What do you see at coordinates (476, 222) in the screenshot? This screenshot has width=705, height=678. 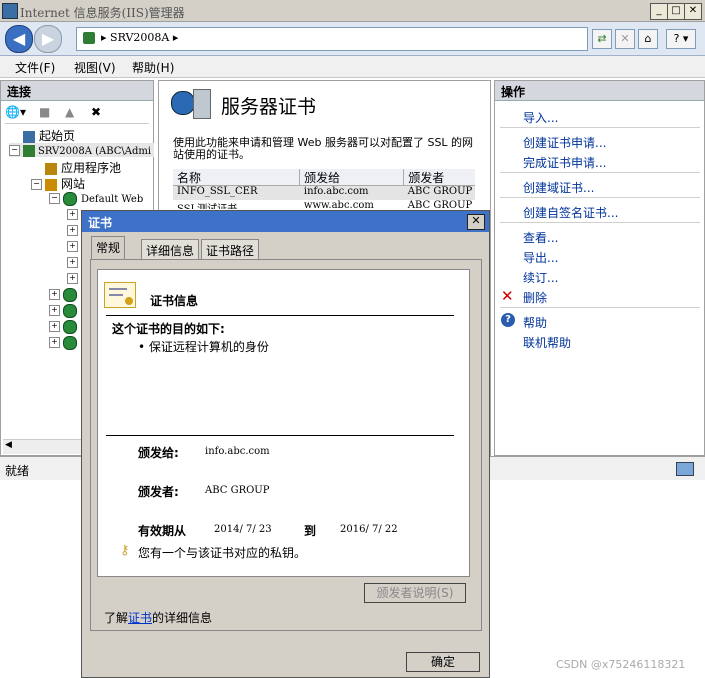 I see `dialog-close-button: ✕` at bounding box center [476, 222].